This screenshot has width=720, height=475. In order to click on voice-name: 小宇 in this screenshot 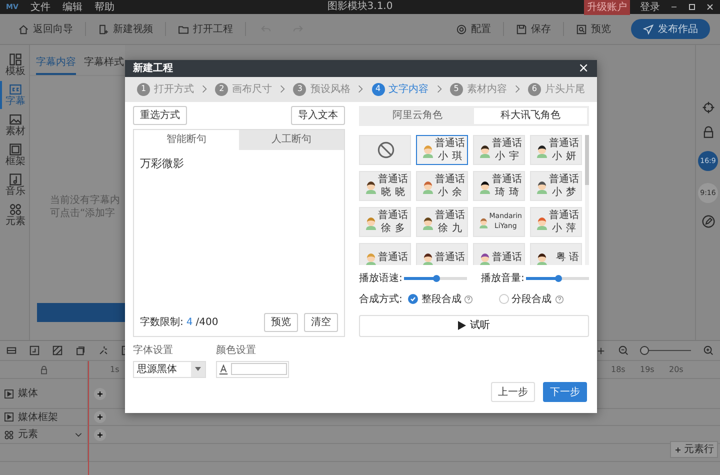, I will do `click(509, 156)`.